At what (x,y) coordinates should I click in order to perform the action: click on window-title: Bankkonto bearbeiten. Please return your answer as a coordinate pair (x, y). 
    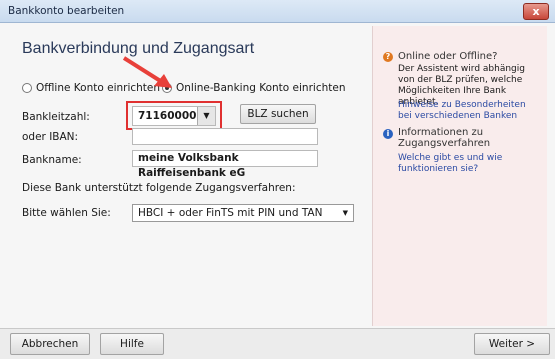
    Looking at the image, I should click on (66, 11).